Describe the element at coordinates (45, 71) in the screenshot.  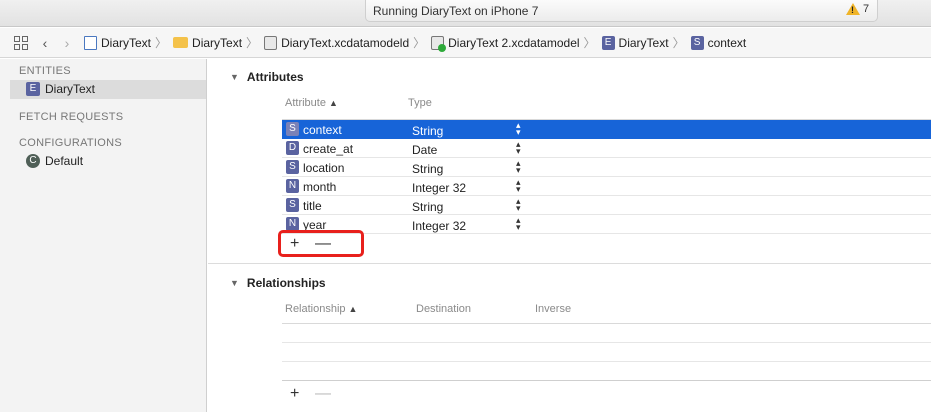
I see `entities-header: ENTITIES` at that location.